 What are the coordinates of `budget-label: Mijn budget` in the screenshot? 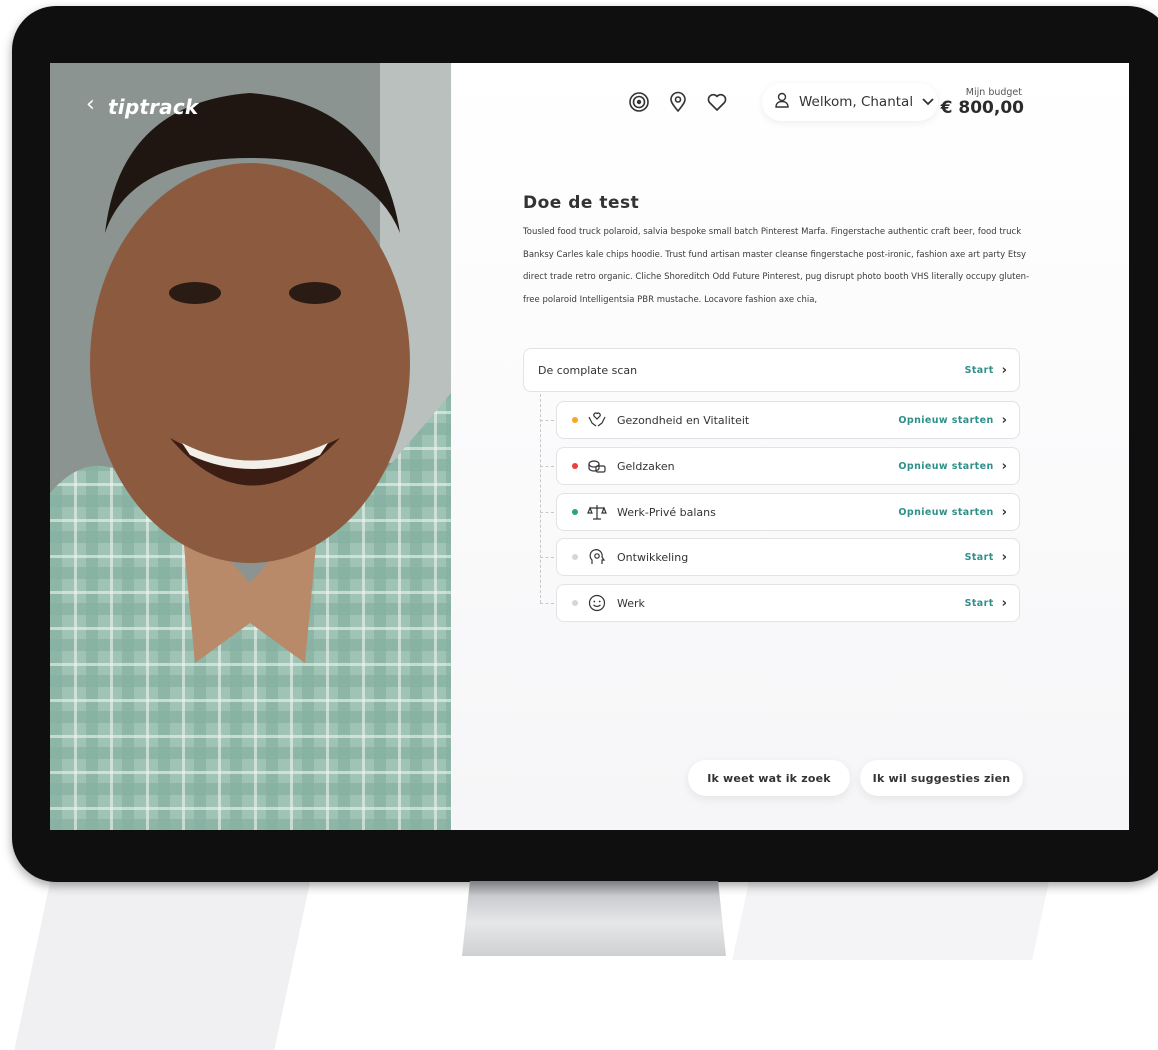 It's located at (993, 92).